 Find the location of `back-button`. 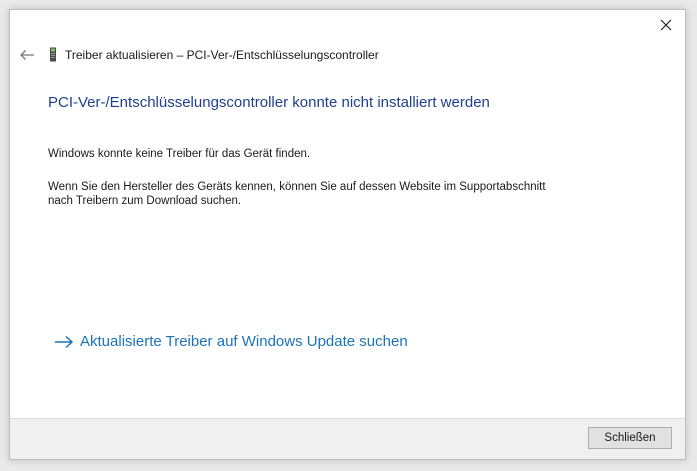

back-button is located at coordinates (27, 55).